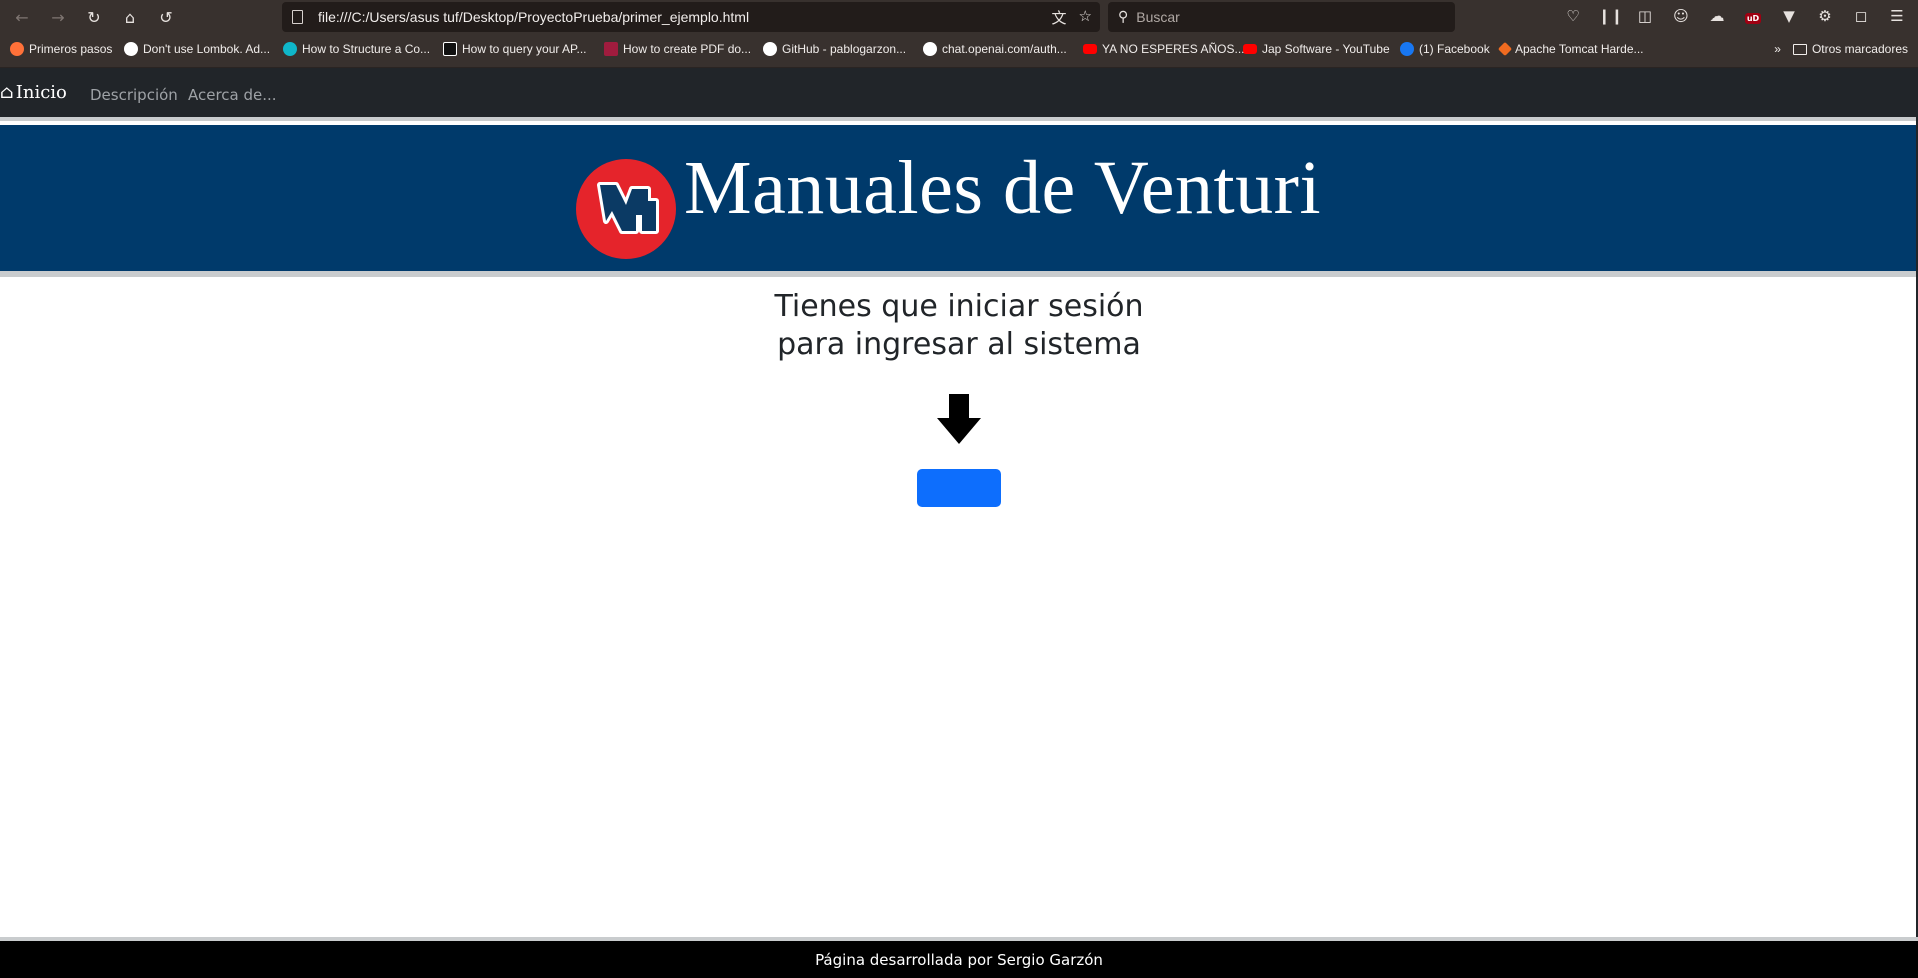  I want to click on extension-v-icon: ▼, so click(1789, 16).